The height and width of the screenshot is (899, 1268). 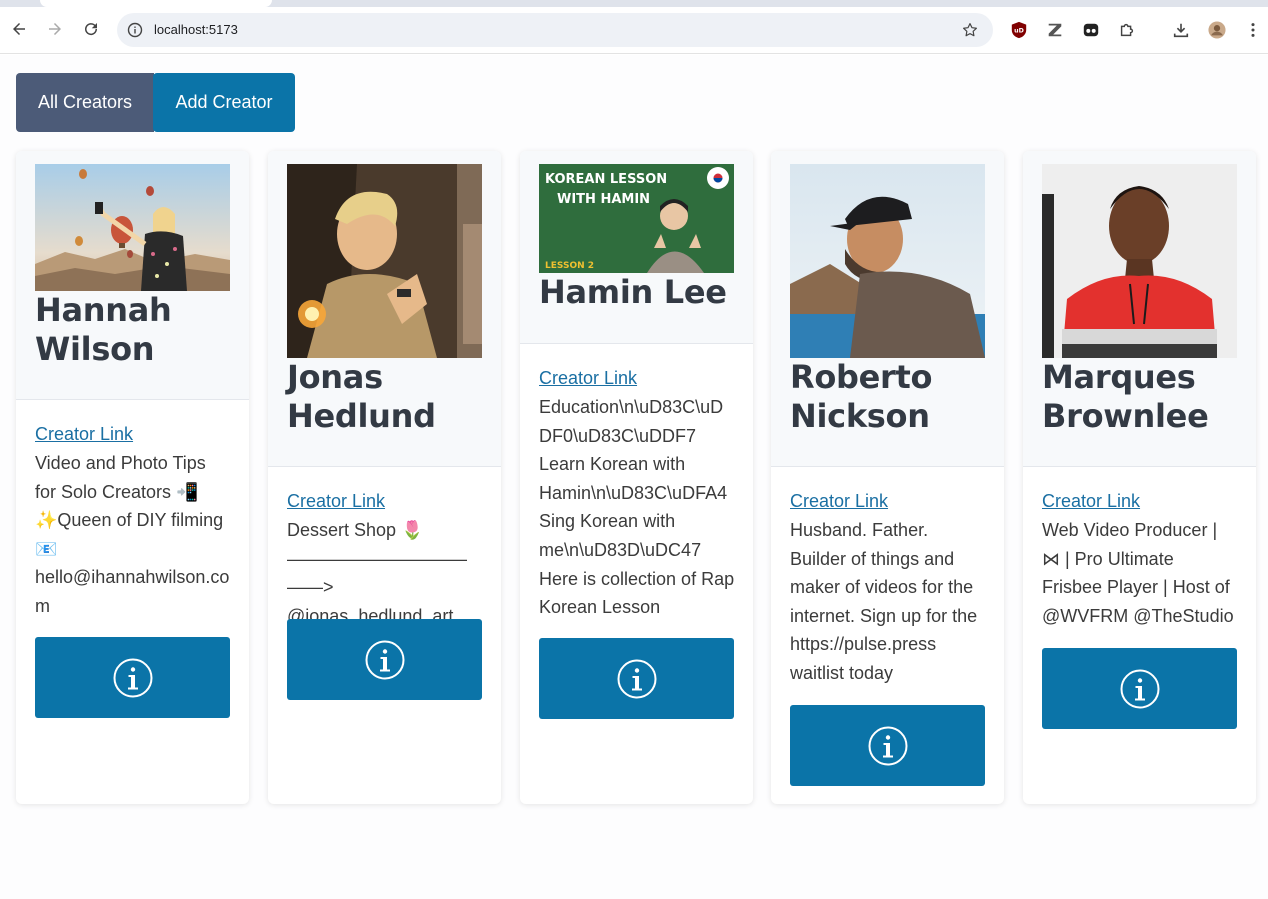 I want to click on creator-name: Marques Brownlee, so click(x=1125, y=396).